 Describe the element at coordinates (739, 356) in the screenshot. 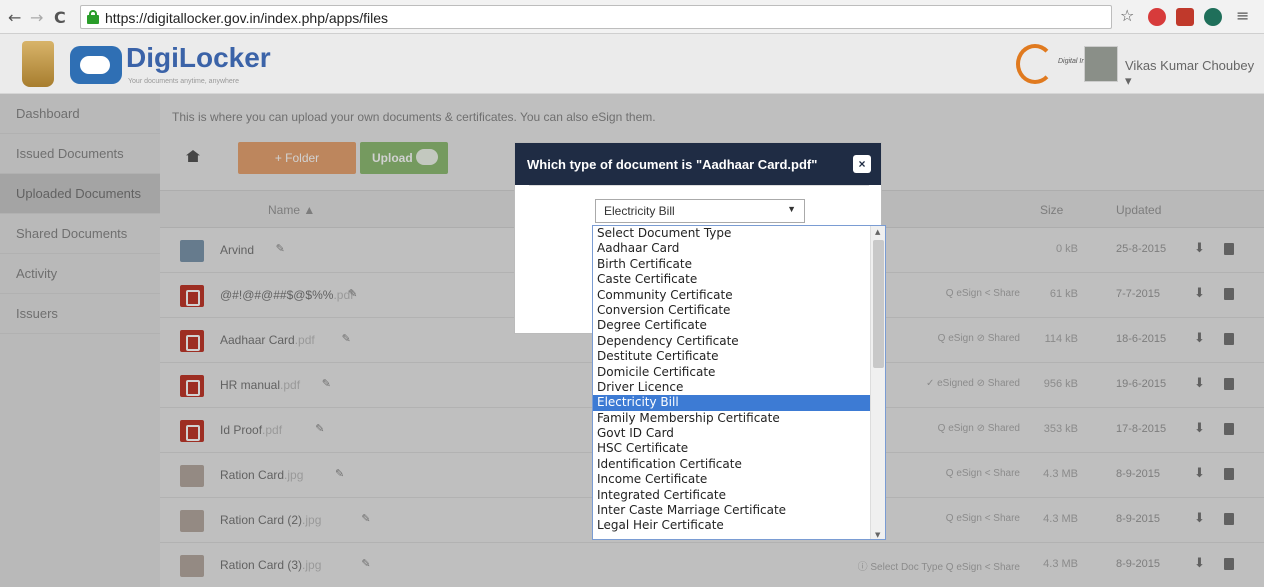

I see `dropdown-option: Destitute Certificate` at that location.